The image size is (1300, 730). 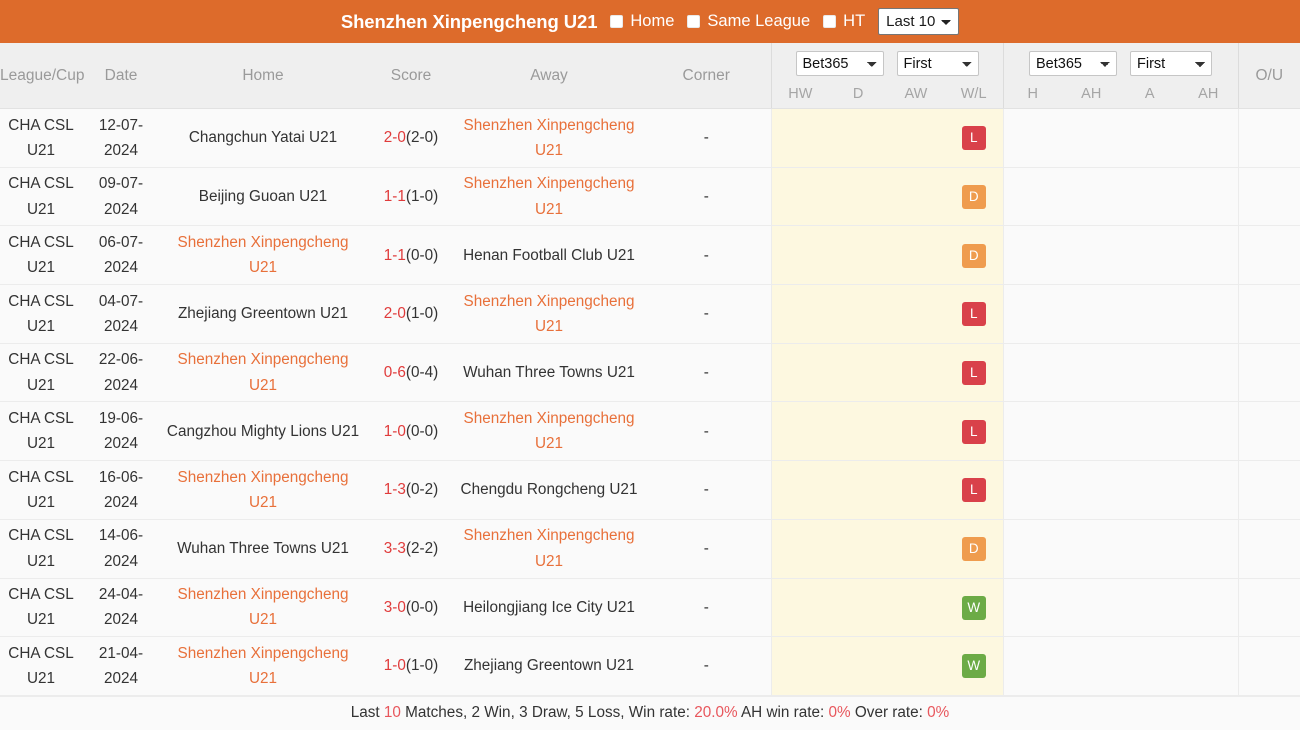 What do you see at coordinates (748, 21) in the screenshot?
I see `filter-same-league: Same League` at bounding box center [748, 21].